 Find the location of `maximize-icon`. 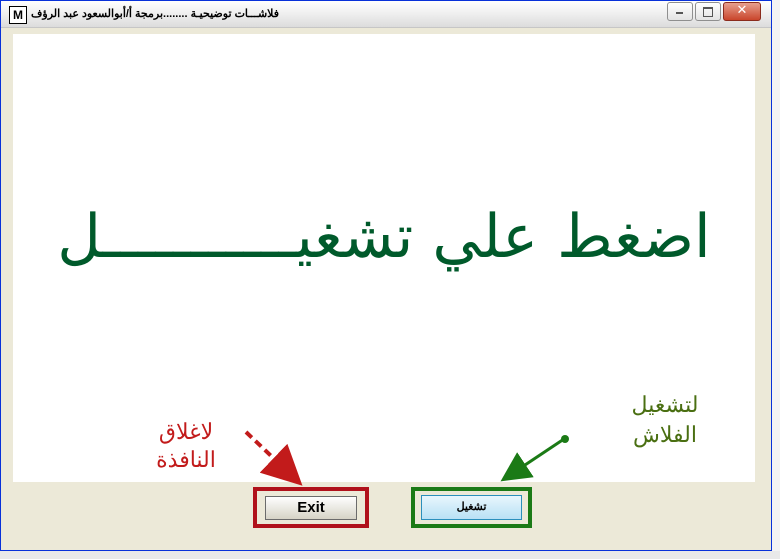

maximize-icon is located at coordinates (708, 11).